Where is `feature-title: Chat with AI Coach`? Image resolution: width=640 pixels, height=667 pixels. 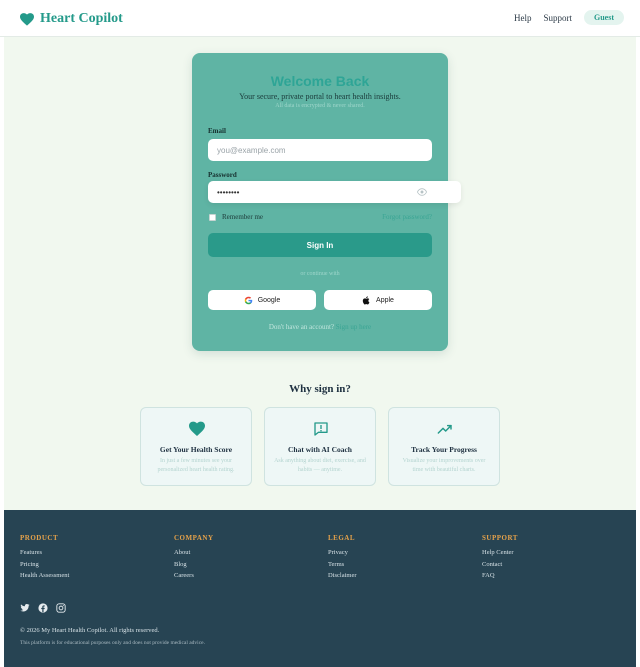
feature-title: Chat with AI Coach is located at coordinates (320, 449).